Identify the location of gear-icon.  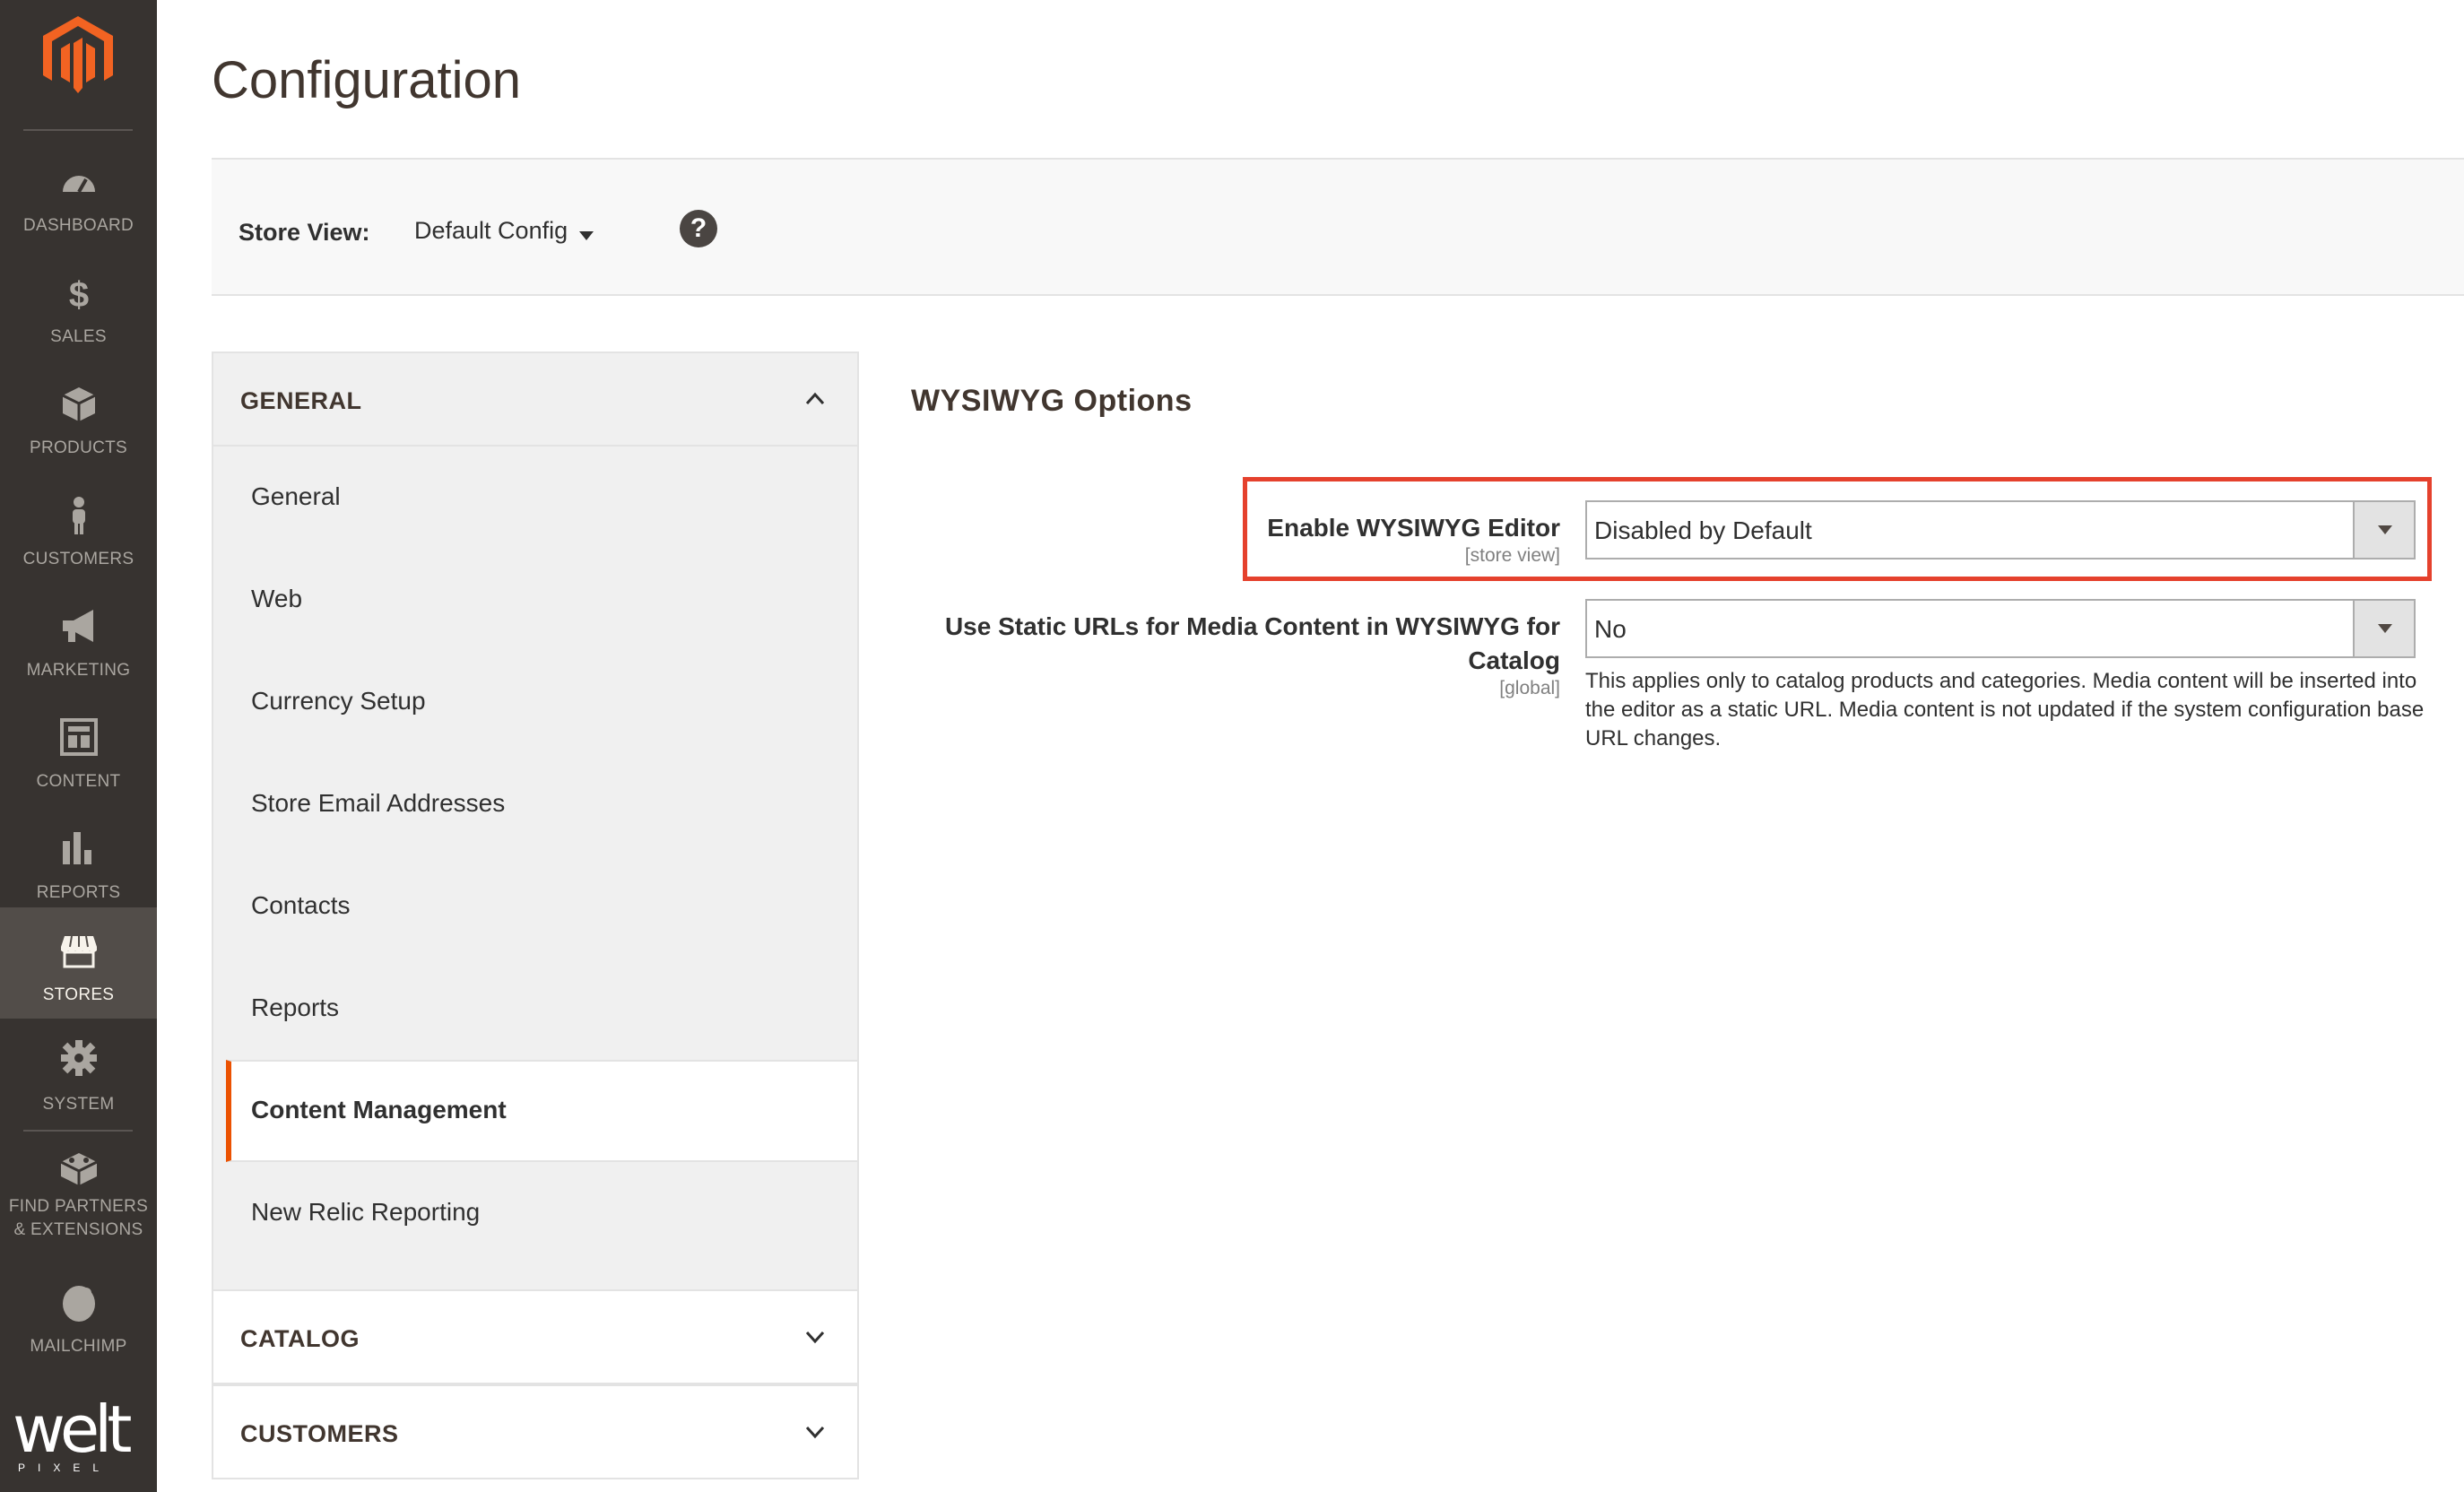
(79, 1058).